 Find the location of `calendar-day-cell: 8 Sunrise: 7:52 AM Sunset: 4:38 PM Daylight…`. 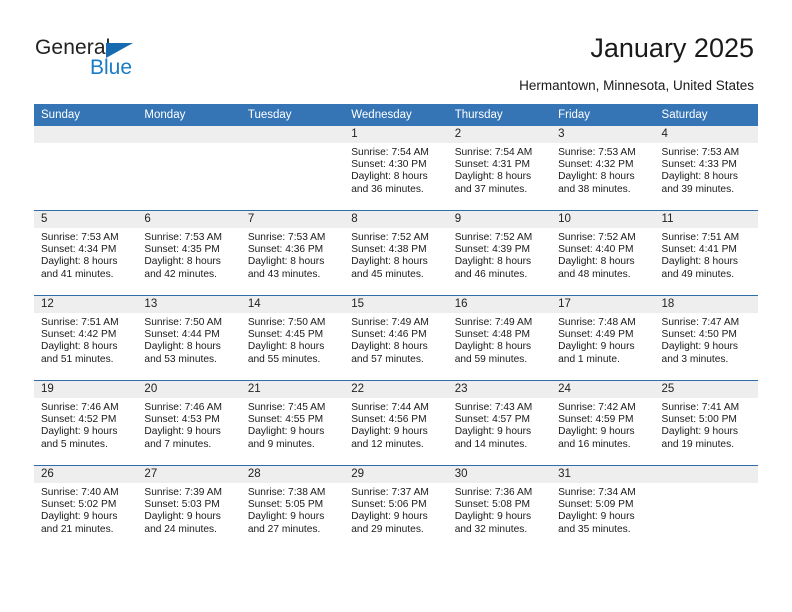

calendar-day-cell: 8 Sunrise: 7:52 AM Sunset: 4:38 PM Daylight… is located at coordinates (396, 253).